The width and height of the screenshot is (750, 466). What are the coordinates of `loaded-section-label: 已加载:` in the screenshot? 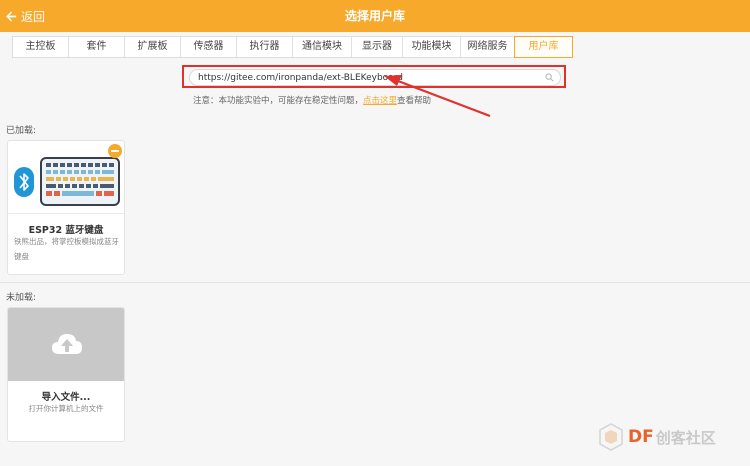 It's located at (21, 131).